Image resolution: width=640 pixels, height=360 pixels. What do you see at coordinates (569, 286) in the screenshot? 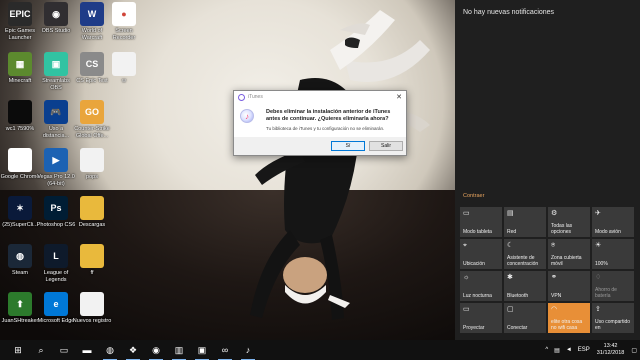
I see `quick-action-tile: ⚭ VPN` at bounding box center [569, 286].